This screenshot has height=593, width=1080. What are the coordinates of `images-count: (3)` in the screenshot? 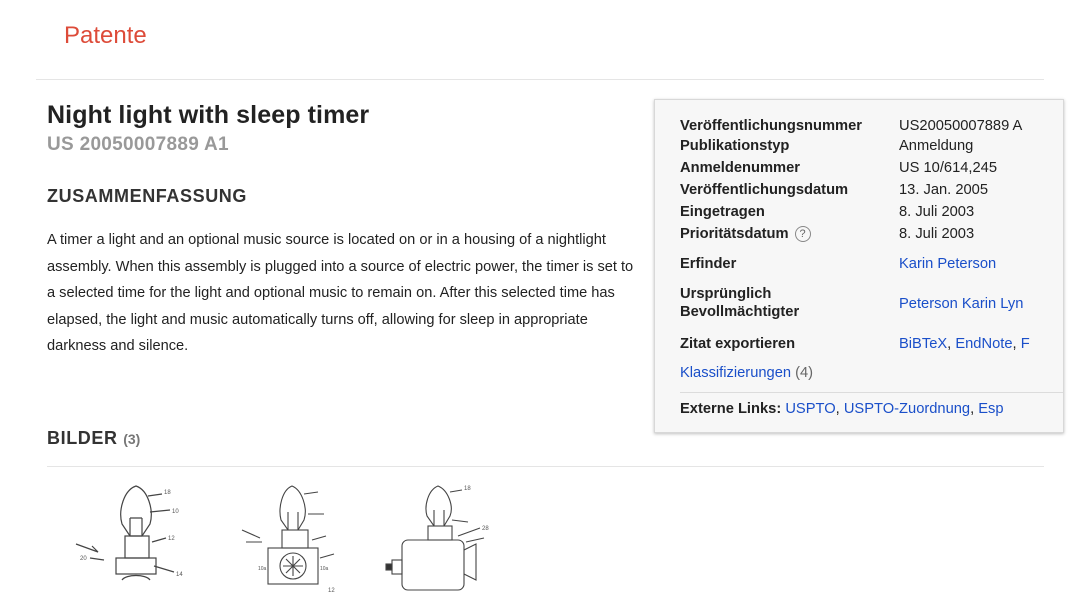 It's located at (132, 439).